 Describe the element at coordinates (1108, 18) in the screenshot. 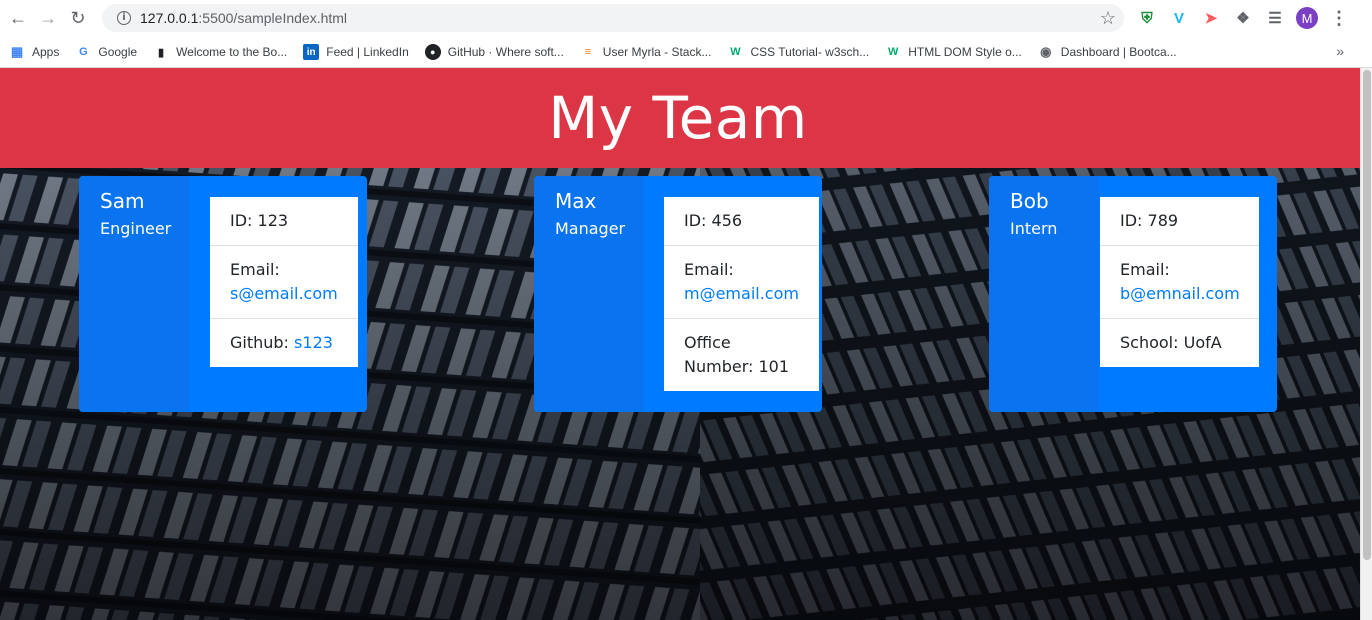

I see `bookmark-star-icon: ☆` at that location.